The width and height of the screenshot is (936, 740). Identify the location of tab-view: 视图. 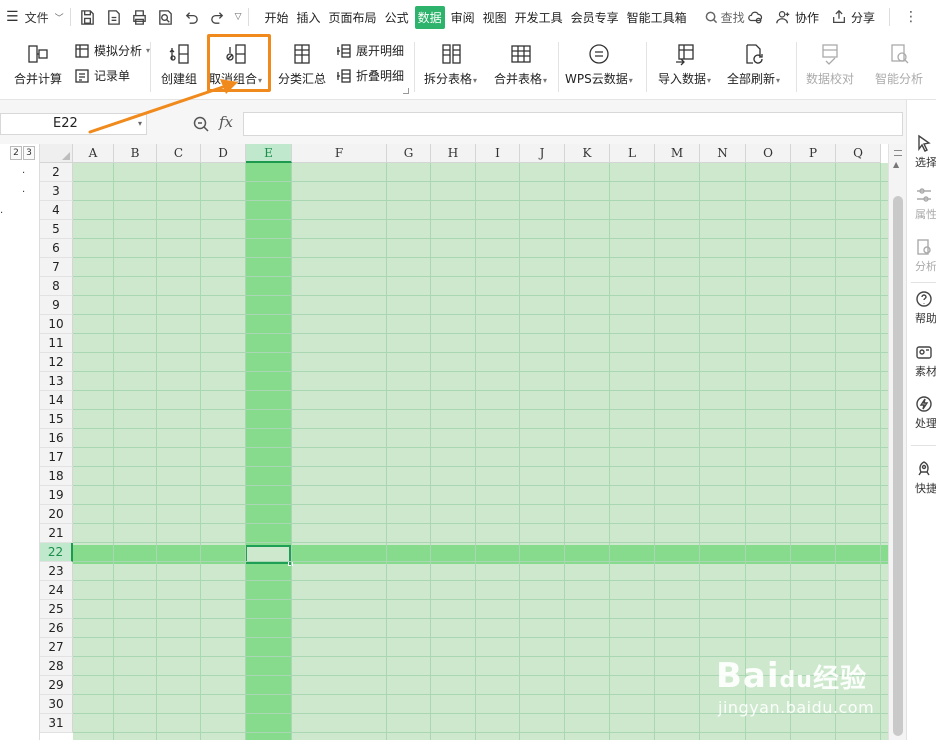
(495, 17).